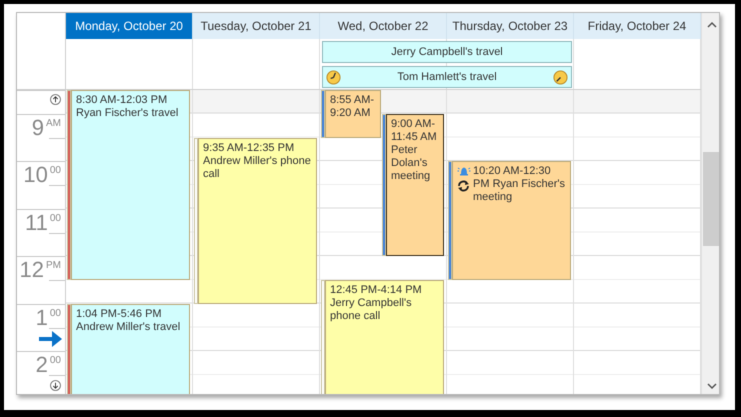 The height and width of the screenshot is (417, 741). Describe the element at coordinates (510, 26) in the screenshot. I see `day-header: Thursday, October 23` at that location.